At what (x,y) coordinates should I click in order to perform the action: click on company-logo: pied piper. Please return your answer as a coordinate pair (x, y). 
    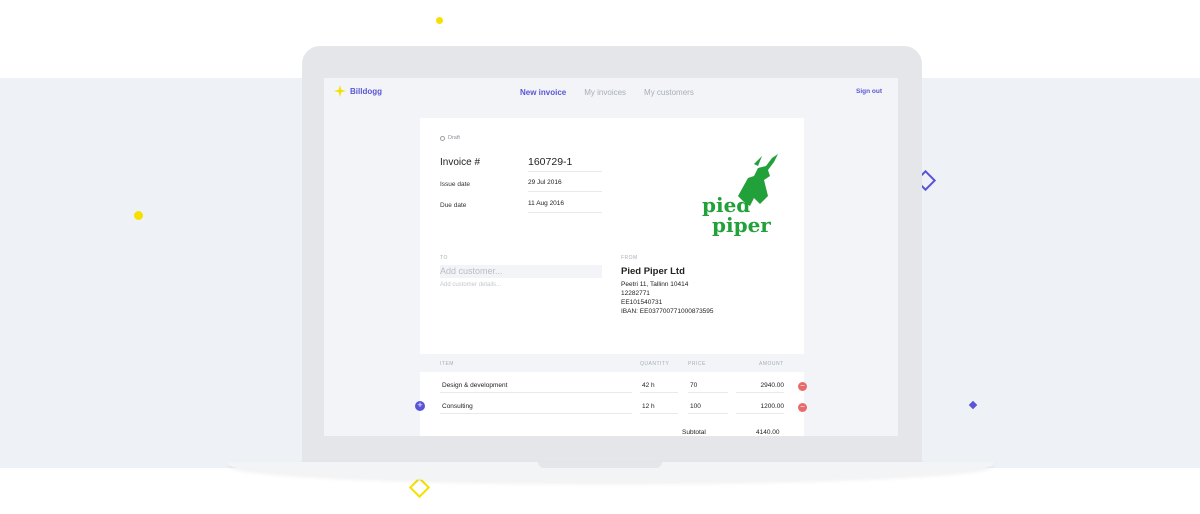
    Looking at the image, I should click on (743, 195).